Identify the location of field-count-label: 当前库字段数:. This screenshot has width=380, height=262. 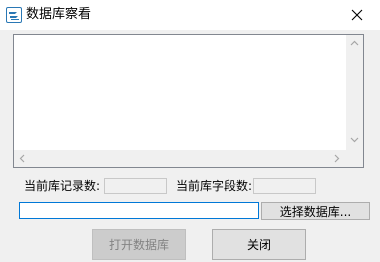
(214, 186).